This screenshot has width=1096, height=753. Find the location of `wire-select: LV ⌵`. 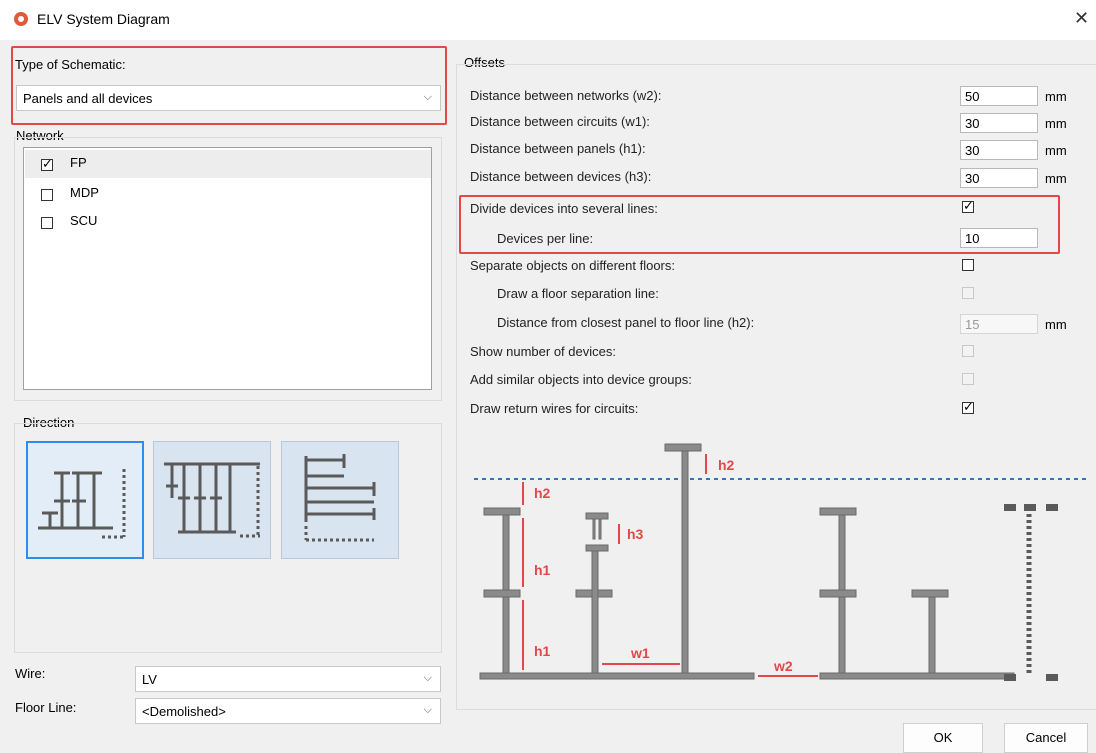

wire-select: LV ⌵ is located at coordinates (288, 679).